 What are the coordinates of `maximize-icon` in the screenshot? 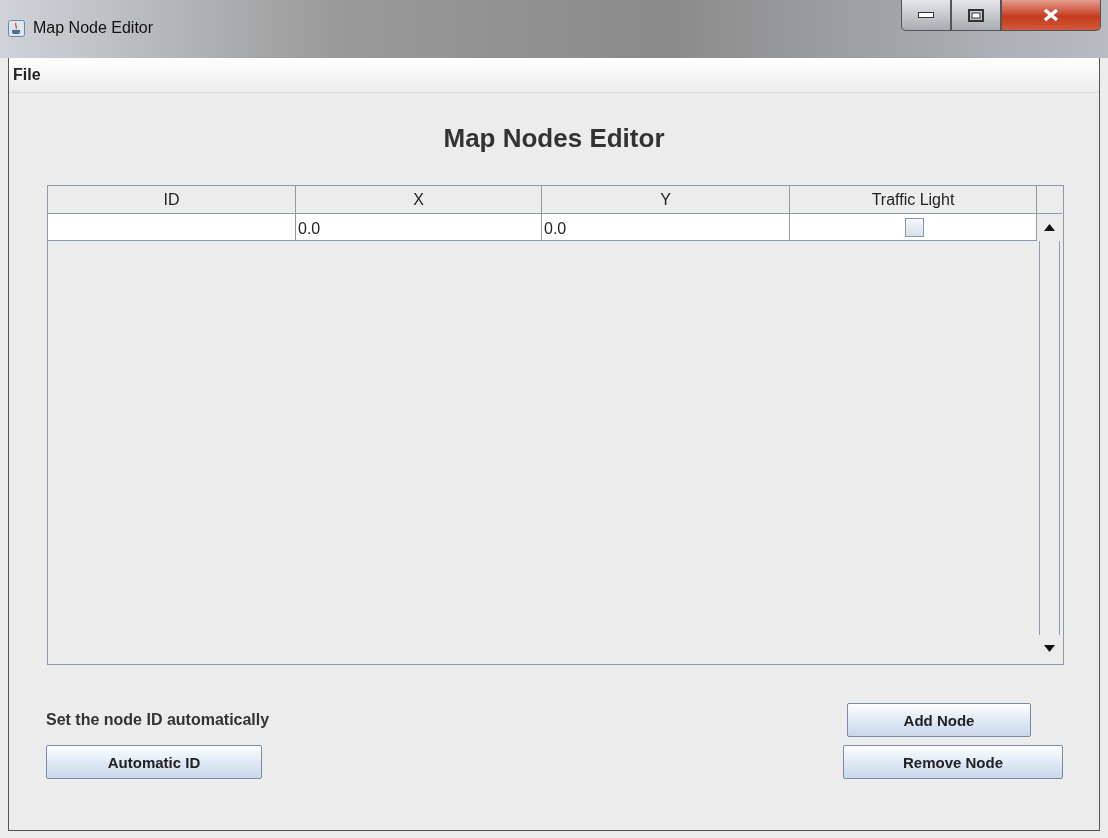 It's located at (976, 15).